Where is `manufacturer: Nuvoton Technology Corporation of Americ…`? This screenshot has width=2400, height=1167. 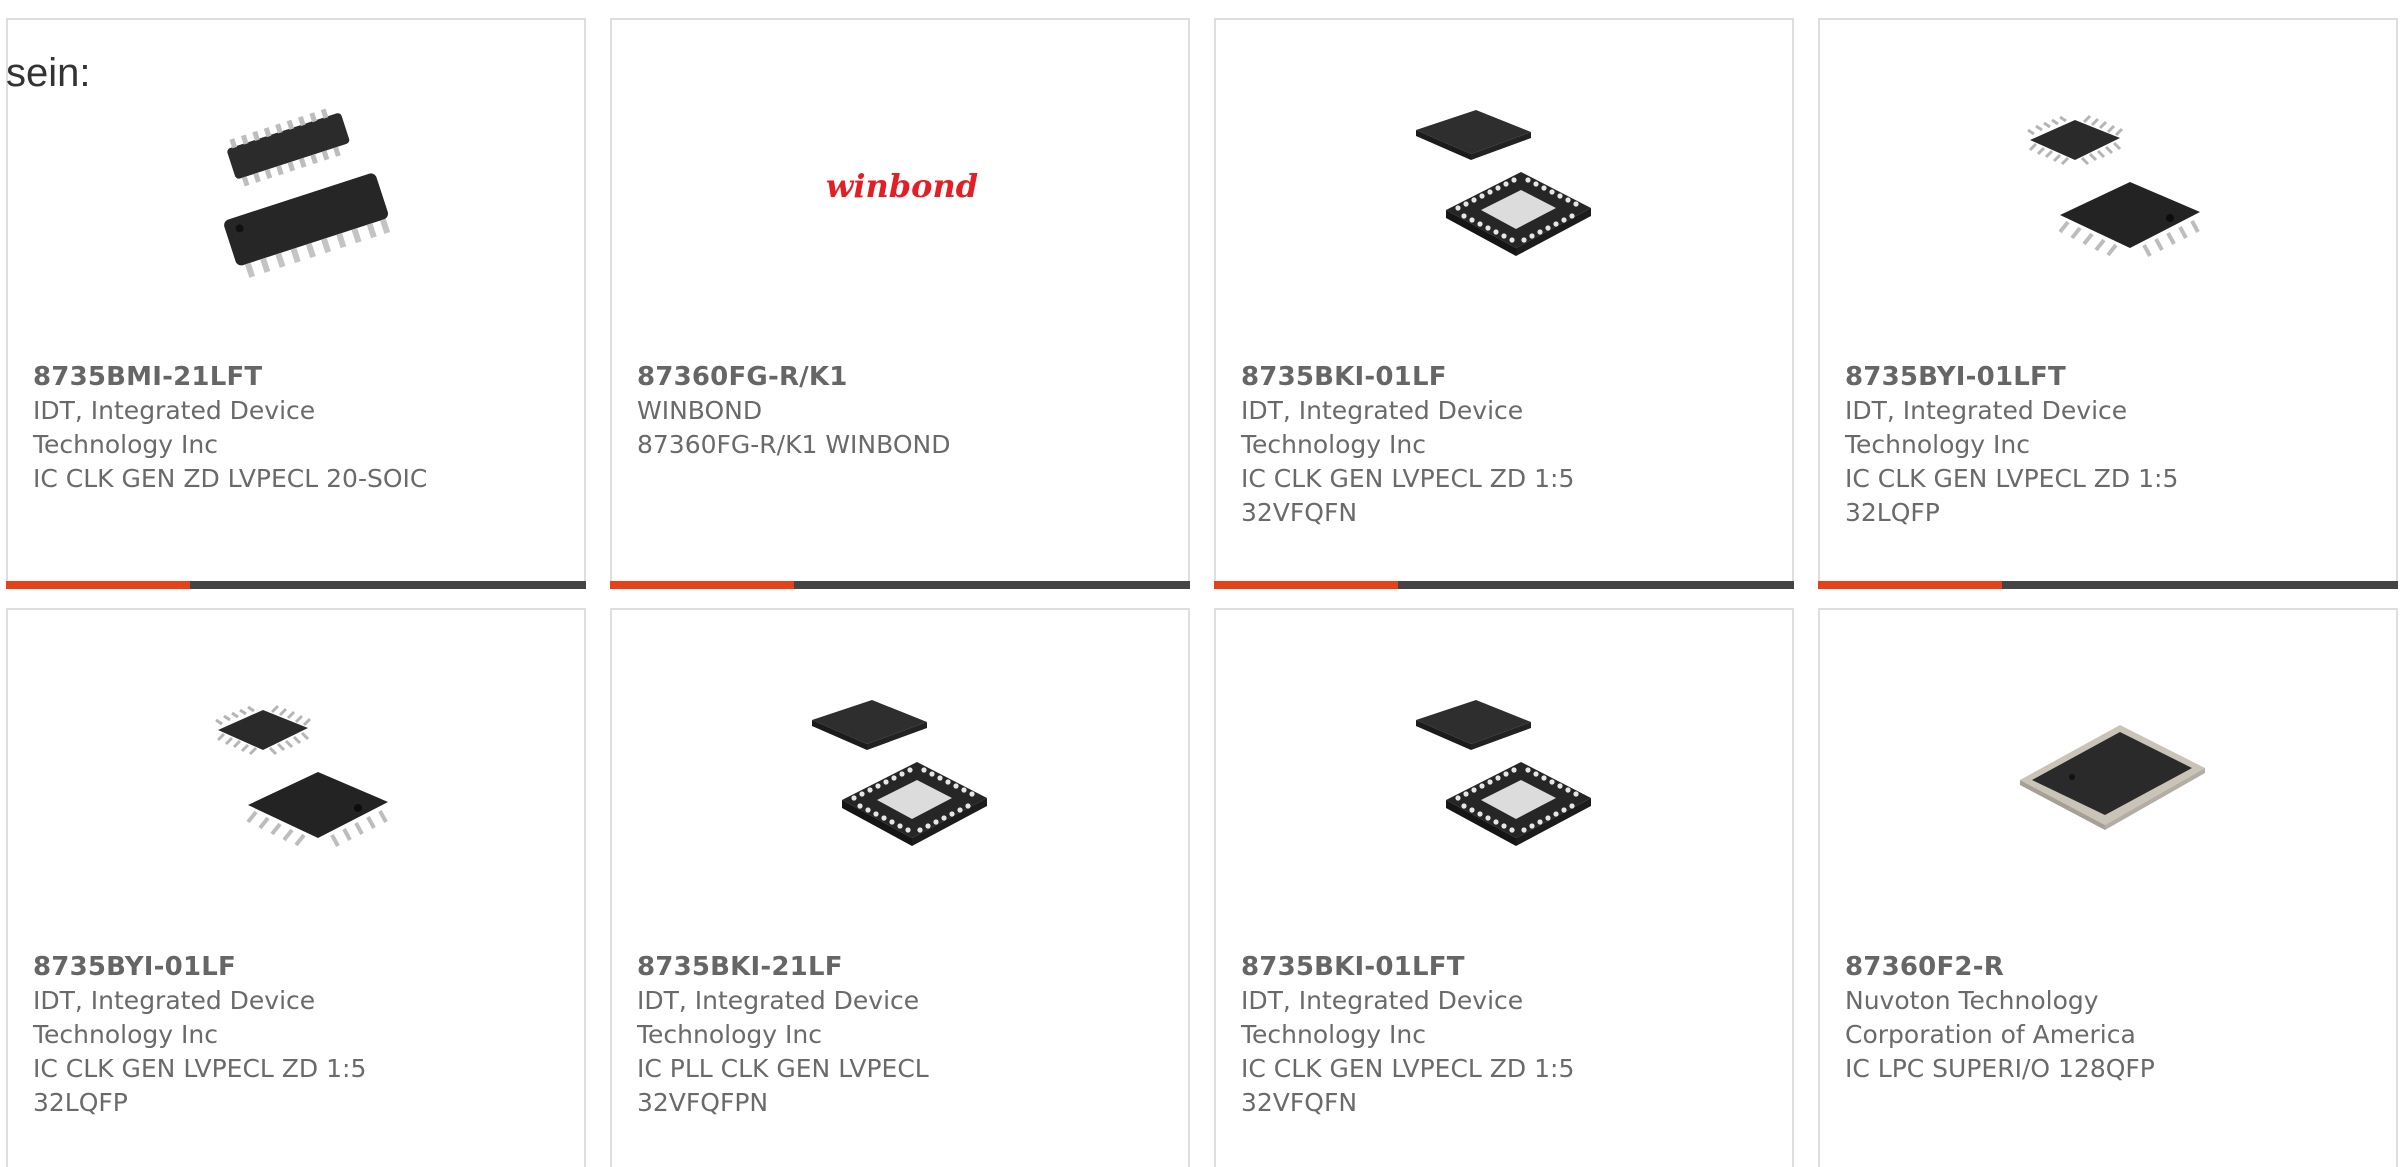 manufacturer: Nuvoton Technology Corporation of Americ… is located at coordinates (1990, 1017).